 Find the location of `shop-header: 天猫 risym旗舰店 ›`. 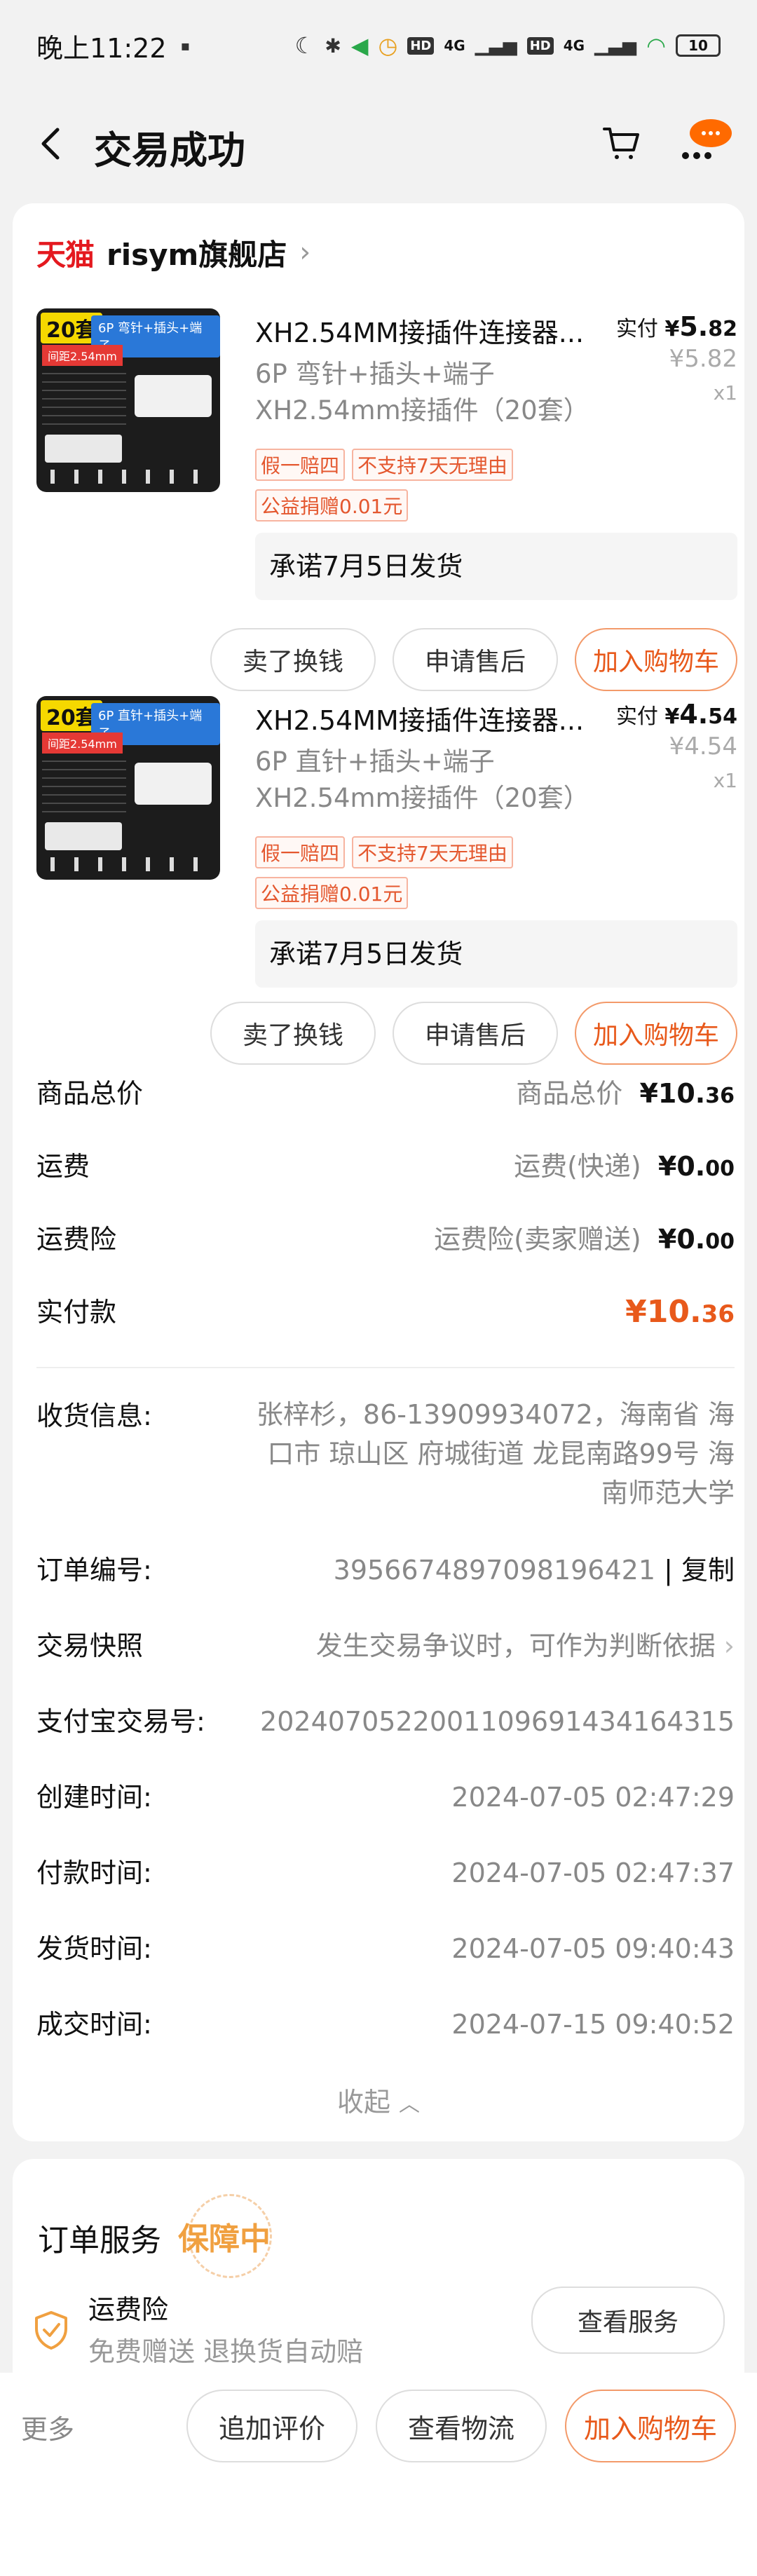

shop-header: 天猫 risym旗舰店 › is located at coordinates (173, 252).